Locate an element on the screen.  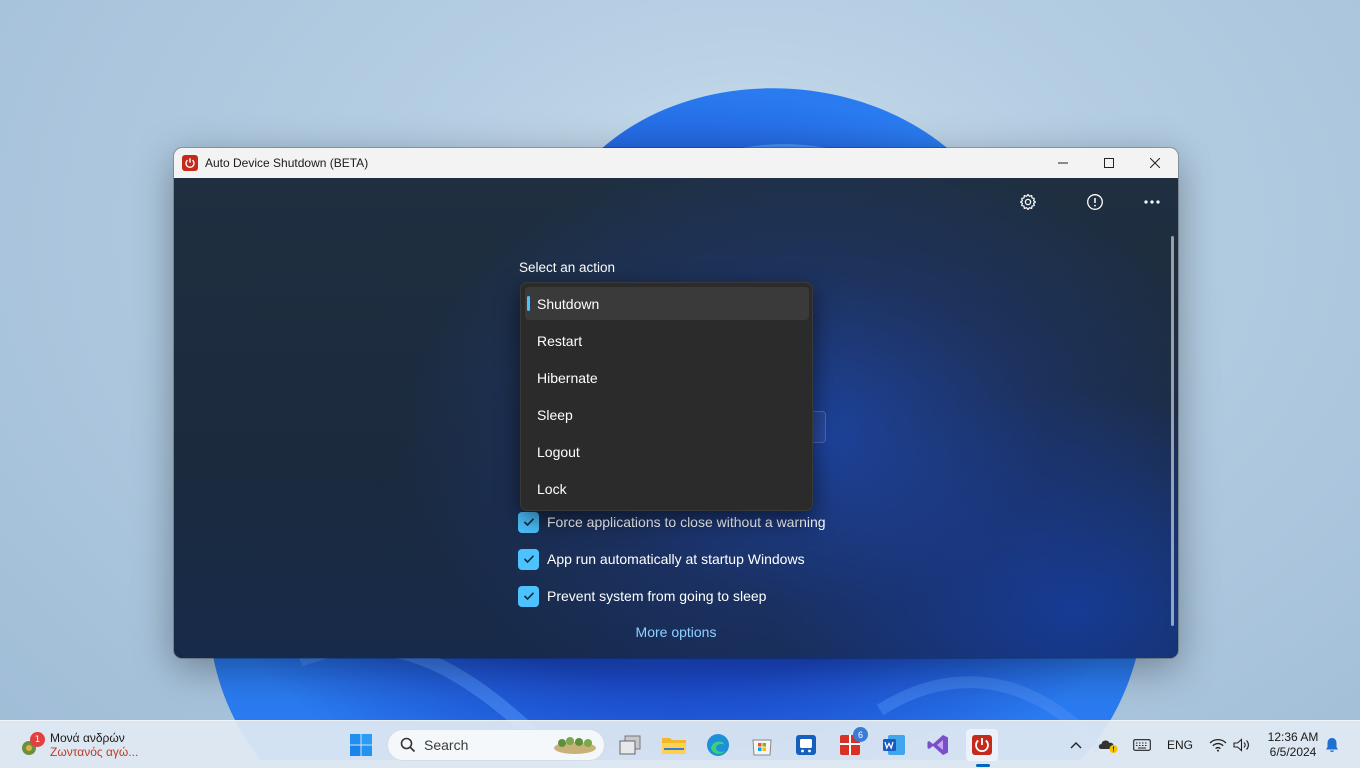
scrollbar is located at coordinates (1172, 431).